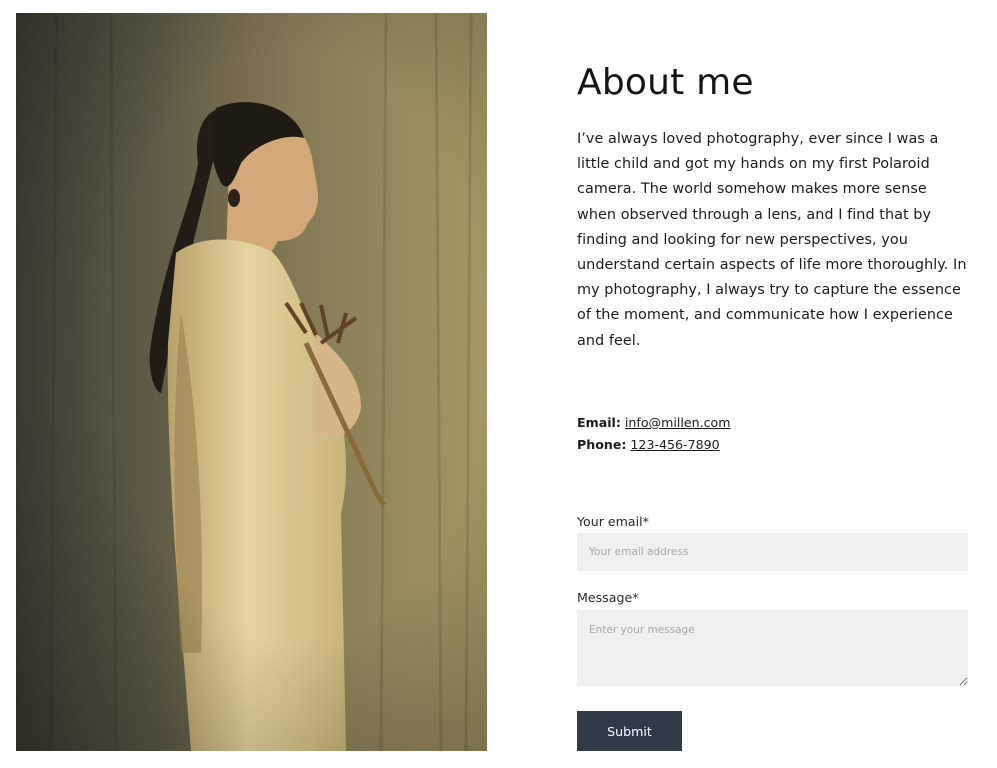 This screenshot has width=997, height=768. What do you see at coordinates (599, 422) in the screenshot?
I see `email-label: Email:` at bounding box center [599, 422].